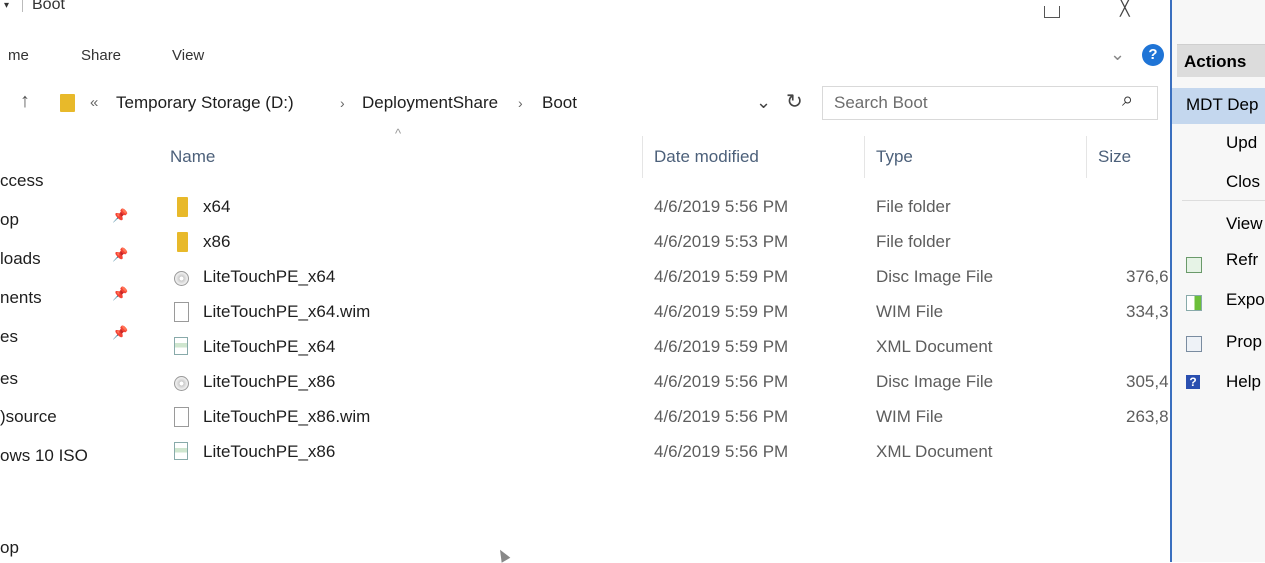 The height and width of the screenshot is (563, 1265). What do you see at coordinates (559, 103) in the screenshot?
I see `breadcrumb-boot: Boot` at bounding box center [559, 103].